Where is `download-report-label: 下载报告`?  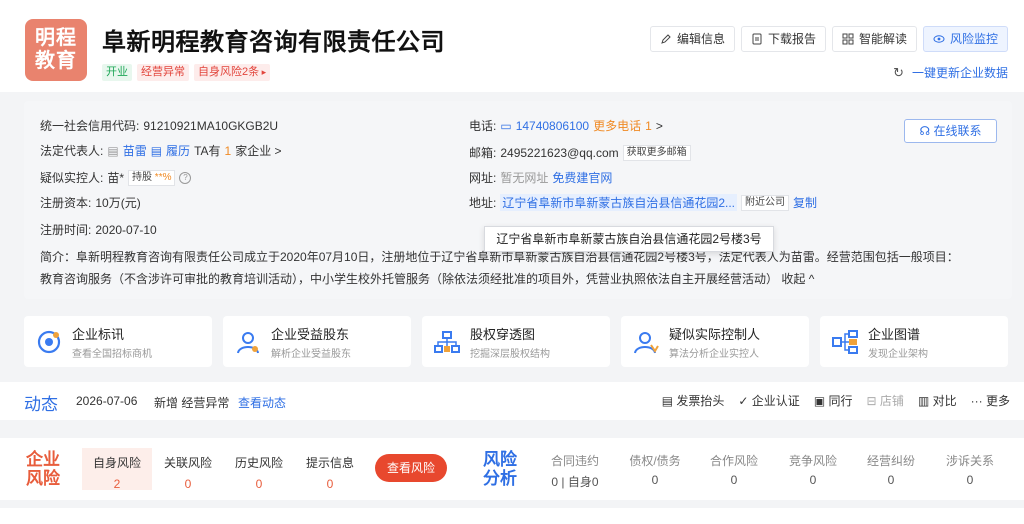 download-report-label: 下载报告 is located at coordinates (791, 39).